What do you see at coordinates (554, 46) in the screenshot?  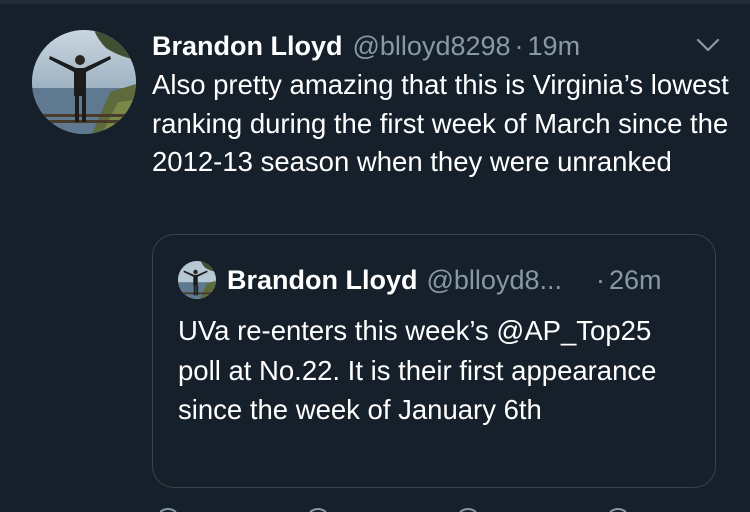 I see `tweet-timestamp: 19m` at bounding box center [554, 46].